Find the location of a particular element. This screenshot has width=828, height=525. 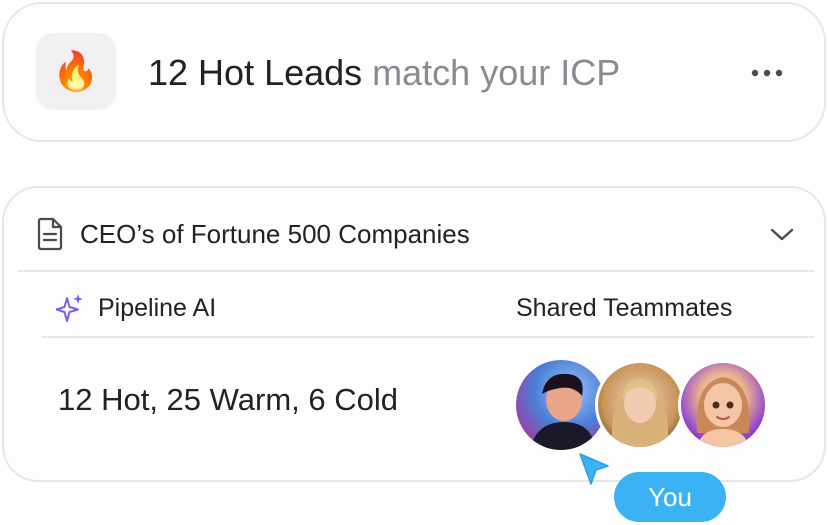

cursor-arrow-icon is located at coordinates (594, 469).